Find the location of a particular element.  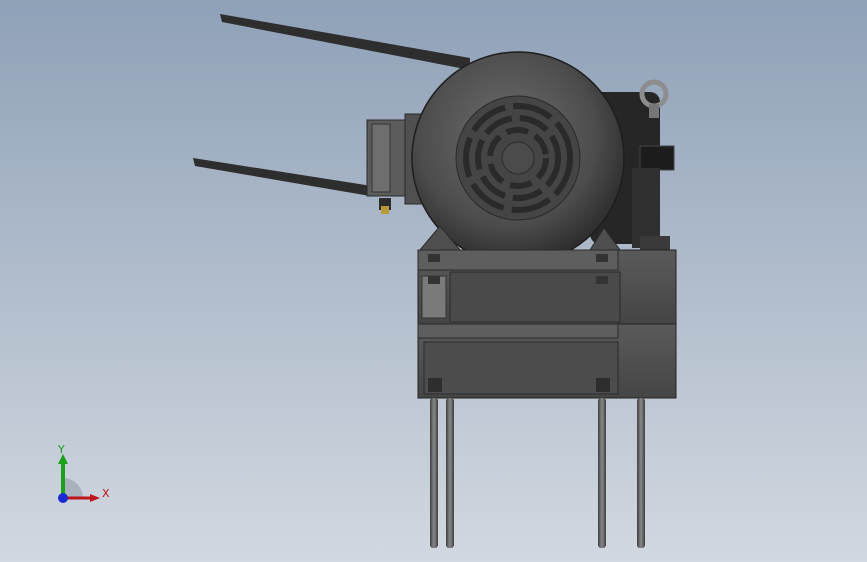

threaded-rods is located at coordinates (537, 473).